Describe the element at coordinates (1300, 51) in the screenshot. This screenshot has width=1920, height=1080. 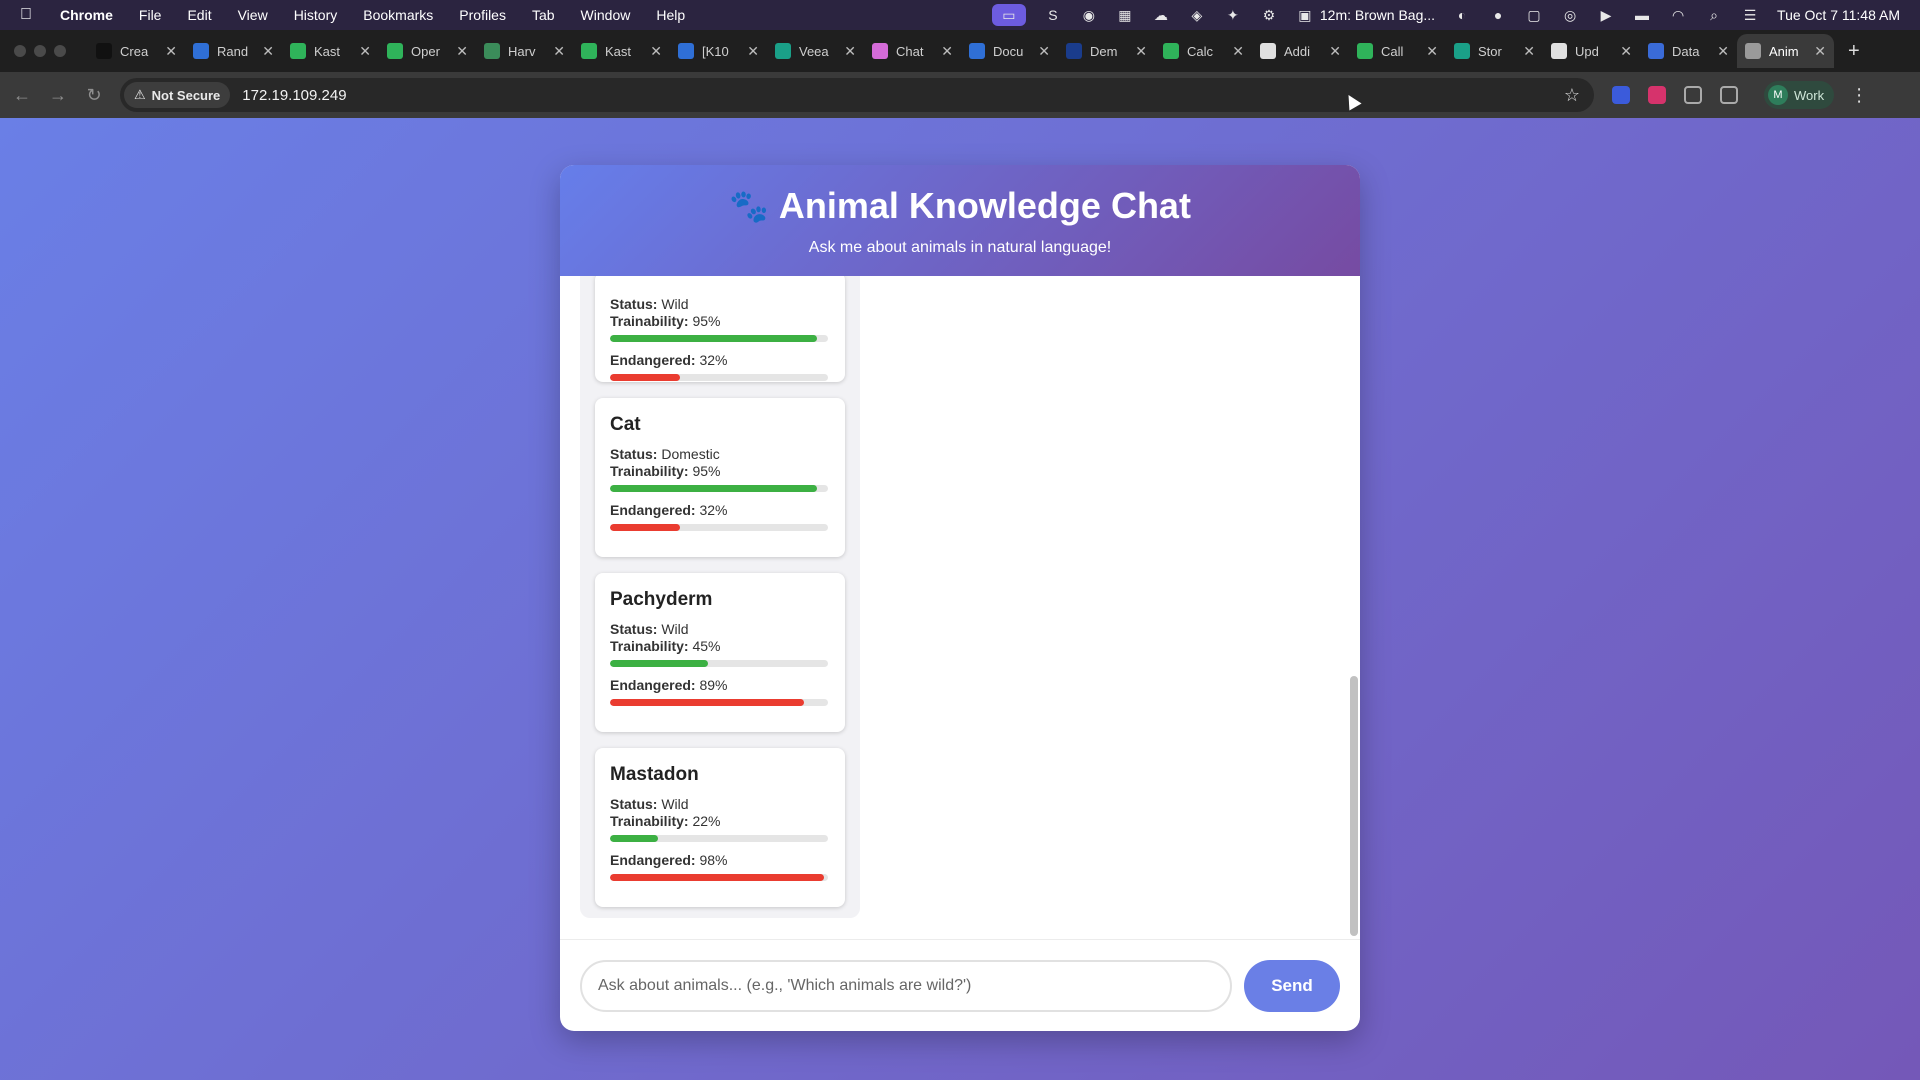
I see `browser-tab: Addi ✕` at that location.